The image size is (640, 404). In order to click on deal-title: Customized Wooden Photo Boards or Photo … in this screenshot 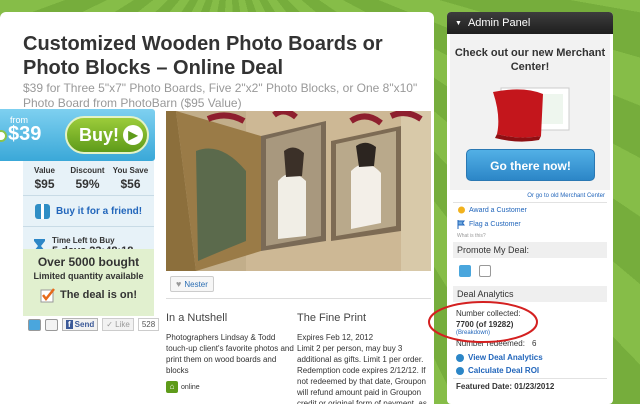, I will do `click(203, 56)`.